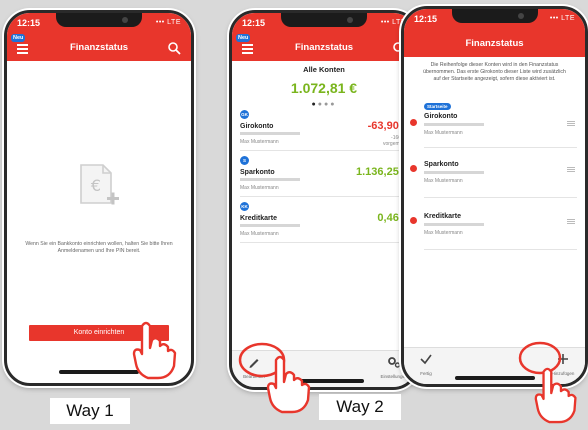 The height and width of the screenshot is (430, 588). I want to click on done-label: Fertig, so click(426, 373).